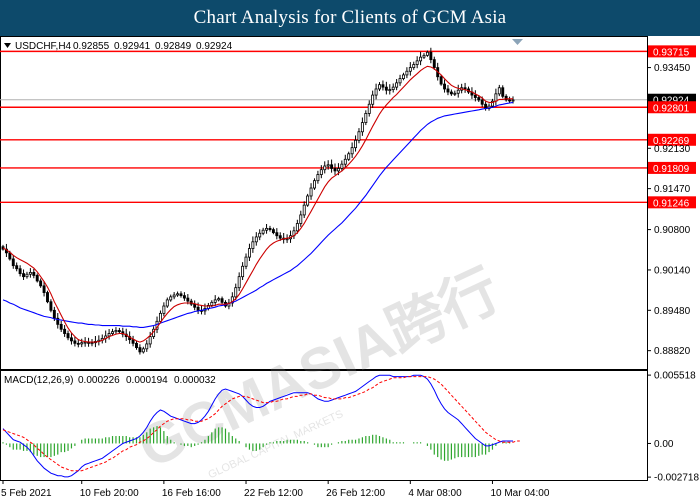 The height and width of the screenshot is (500, 700). What do you see at coordinates (664, 444) in the screenshot?
I see `macd-tick-label: 0.00` at bounding box center [664, 444].